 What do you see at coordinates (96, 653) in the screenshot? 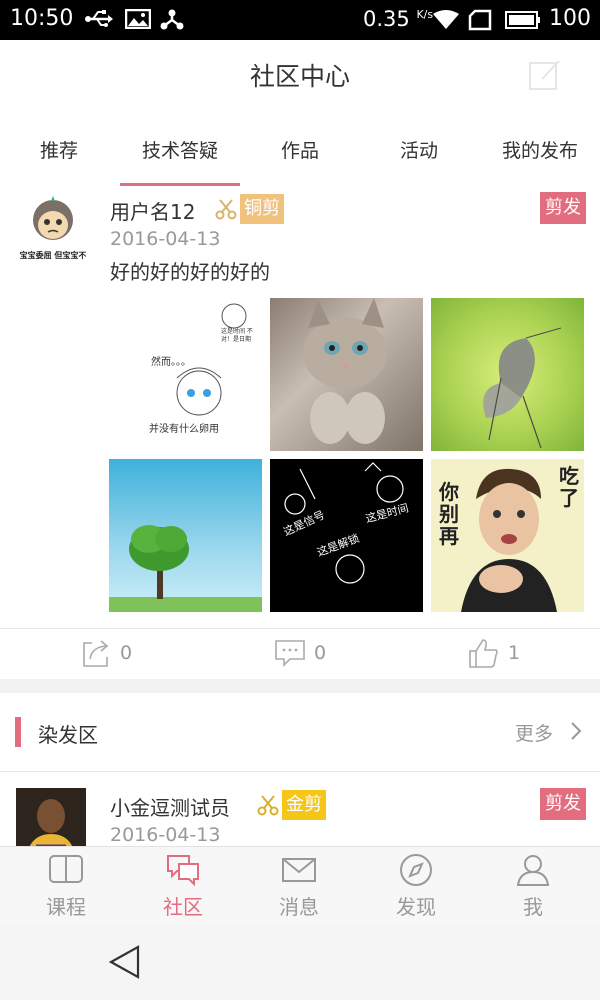
I see `share-icon` at bounding box center [96, 653].